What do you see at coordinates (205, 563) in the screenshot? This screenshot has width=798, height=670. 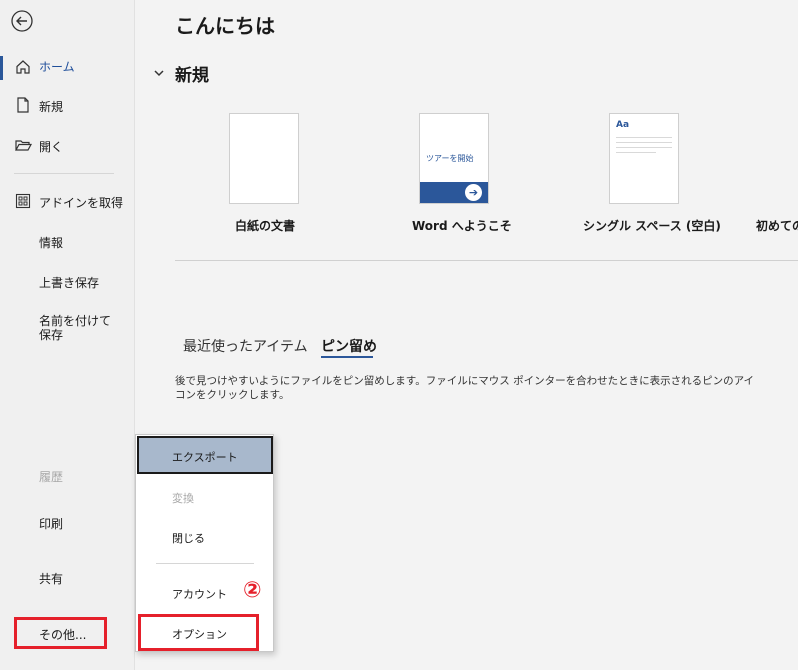 I see `menu-divider` at bounding box center [205, 563].